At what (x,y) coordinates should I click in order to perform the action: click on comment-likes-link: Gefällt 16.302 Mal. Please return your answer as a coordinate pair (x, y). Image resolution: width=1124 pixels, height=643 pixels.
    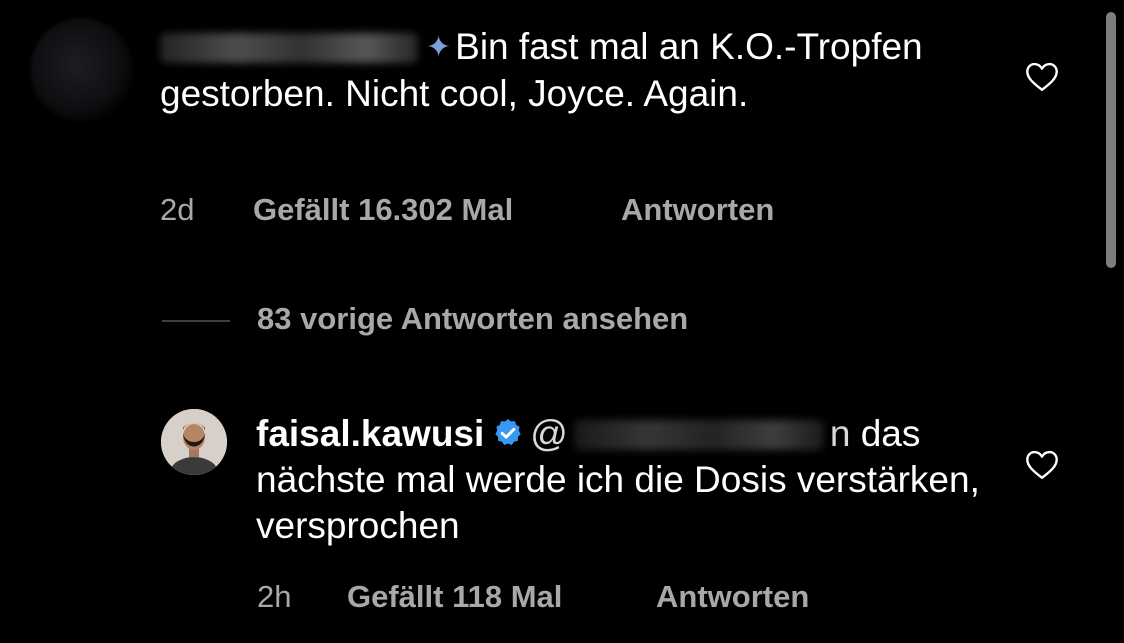
    Looking at the image, I should click on (383, 210).